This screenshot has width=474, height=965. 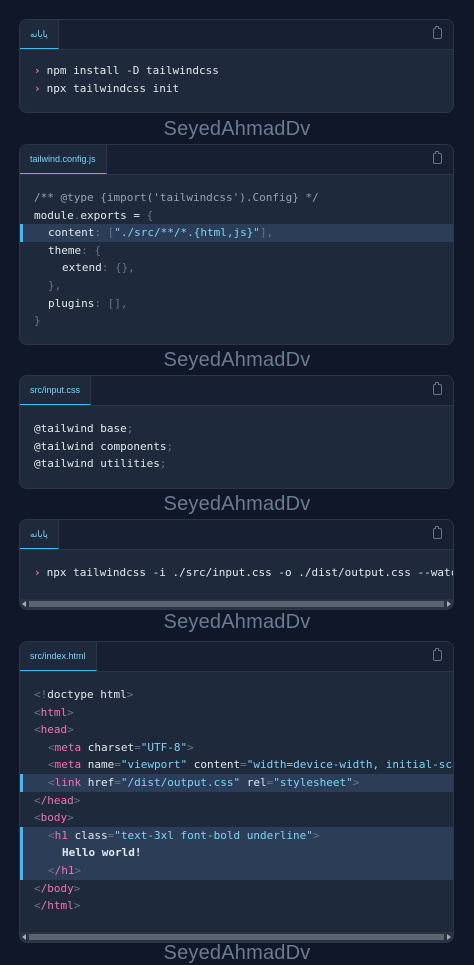 What do you see at coordinates (107, 88) in the screenshot?
I see `code-line: › npx tailwindcss init` at bounding box center [107, 88].